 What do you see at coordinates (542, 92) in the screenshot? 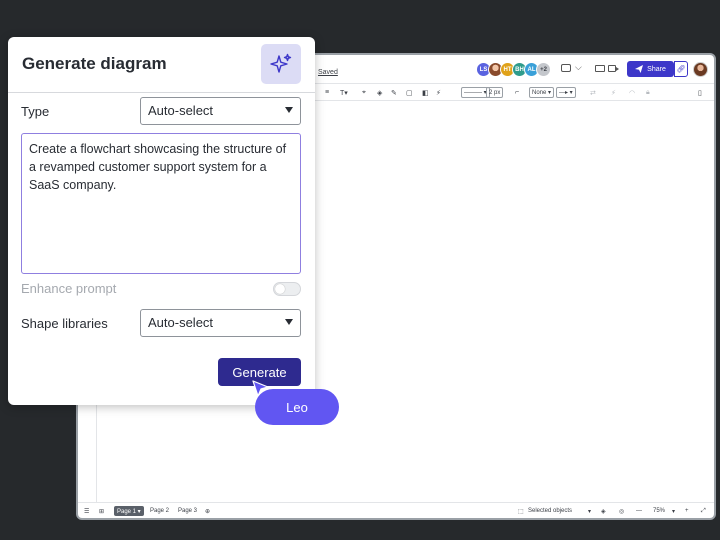
I see `arrow-start-select: None ▾` at bounding box center [542, 92].